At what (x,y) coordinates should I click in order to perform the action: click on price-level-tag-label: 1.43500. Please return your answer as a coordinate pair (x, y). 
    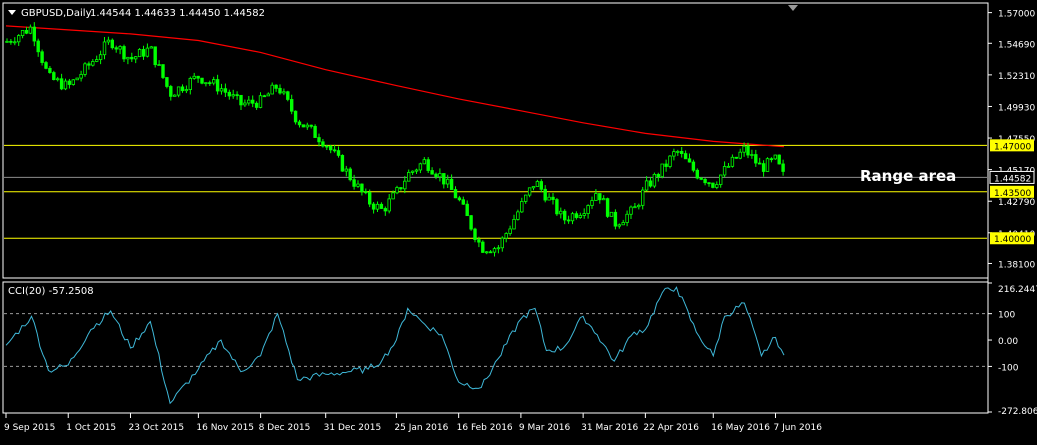
    Looking at the image, I should click on (1012, 194).